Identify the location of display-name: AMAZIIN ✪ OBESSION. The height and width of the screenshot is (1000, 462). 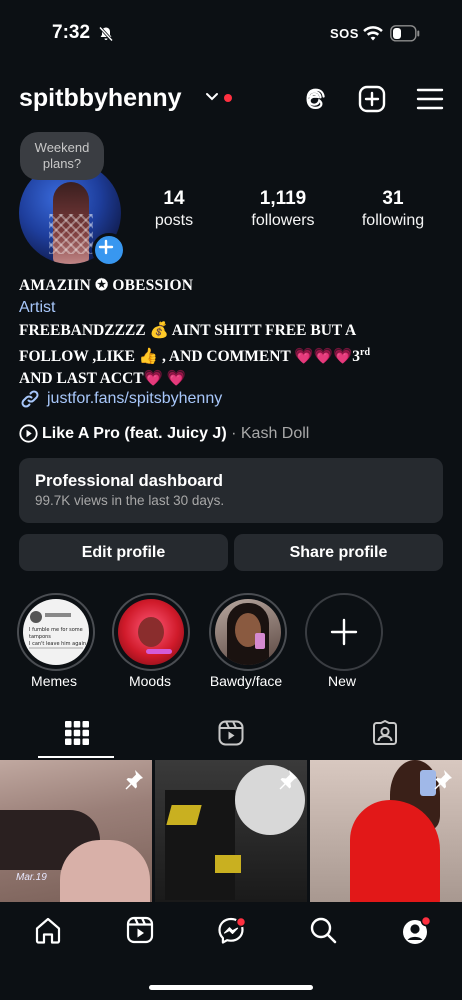
(106, 285).